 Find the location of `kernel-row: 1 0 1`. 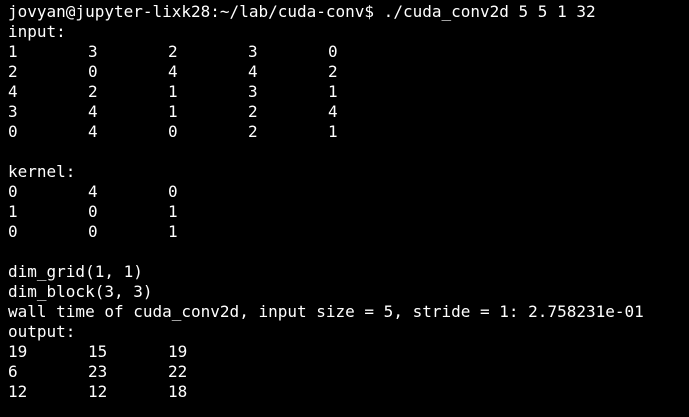

kernel-row: 1 0 1 is located at coordinates (348, 212).